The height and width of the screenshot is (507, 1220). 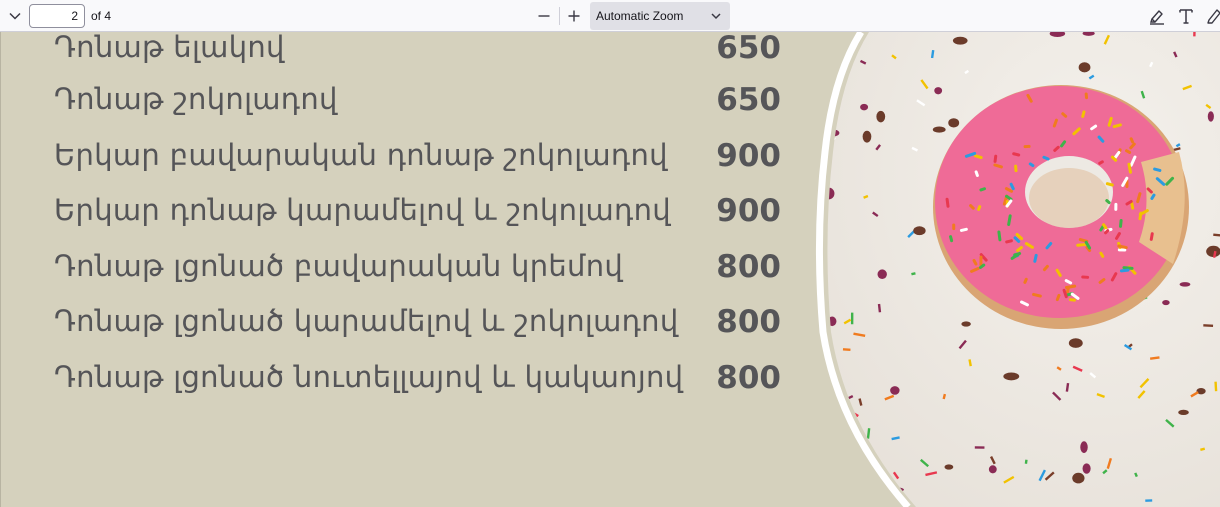 I want to click on menu-item-name: Դոնաթ ելակով, so click(x=169, y=48).